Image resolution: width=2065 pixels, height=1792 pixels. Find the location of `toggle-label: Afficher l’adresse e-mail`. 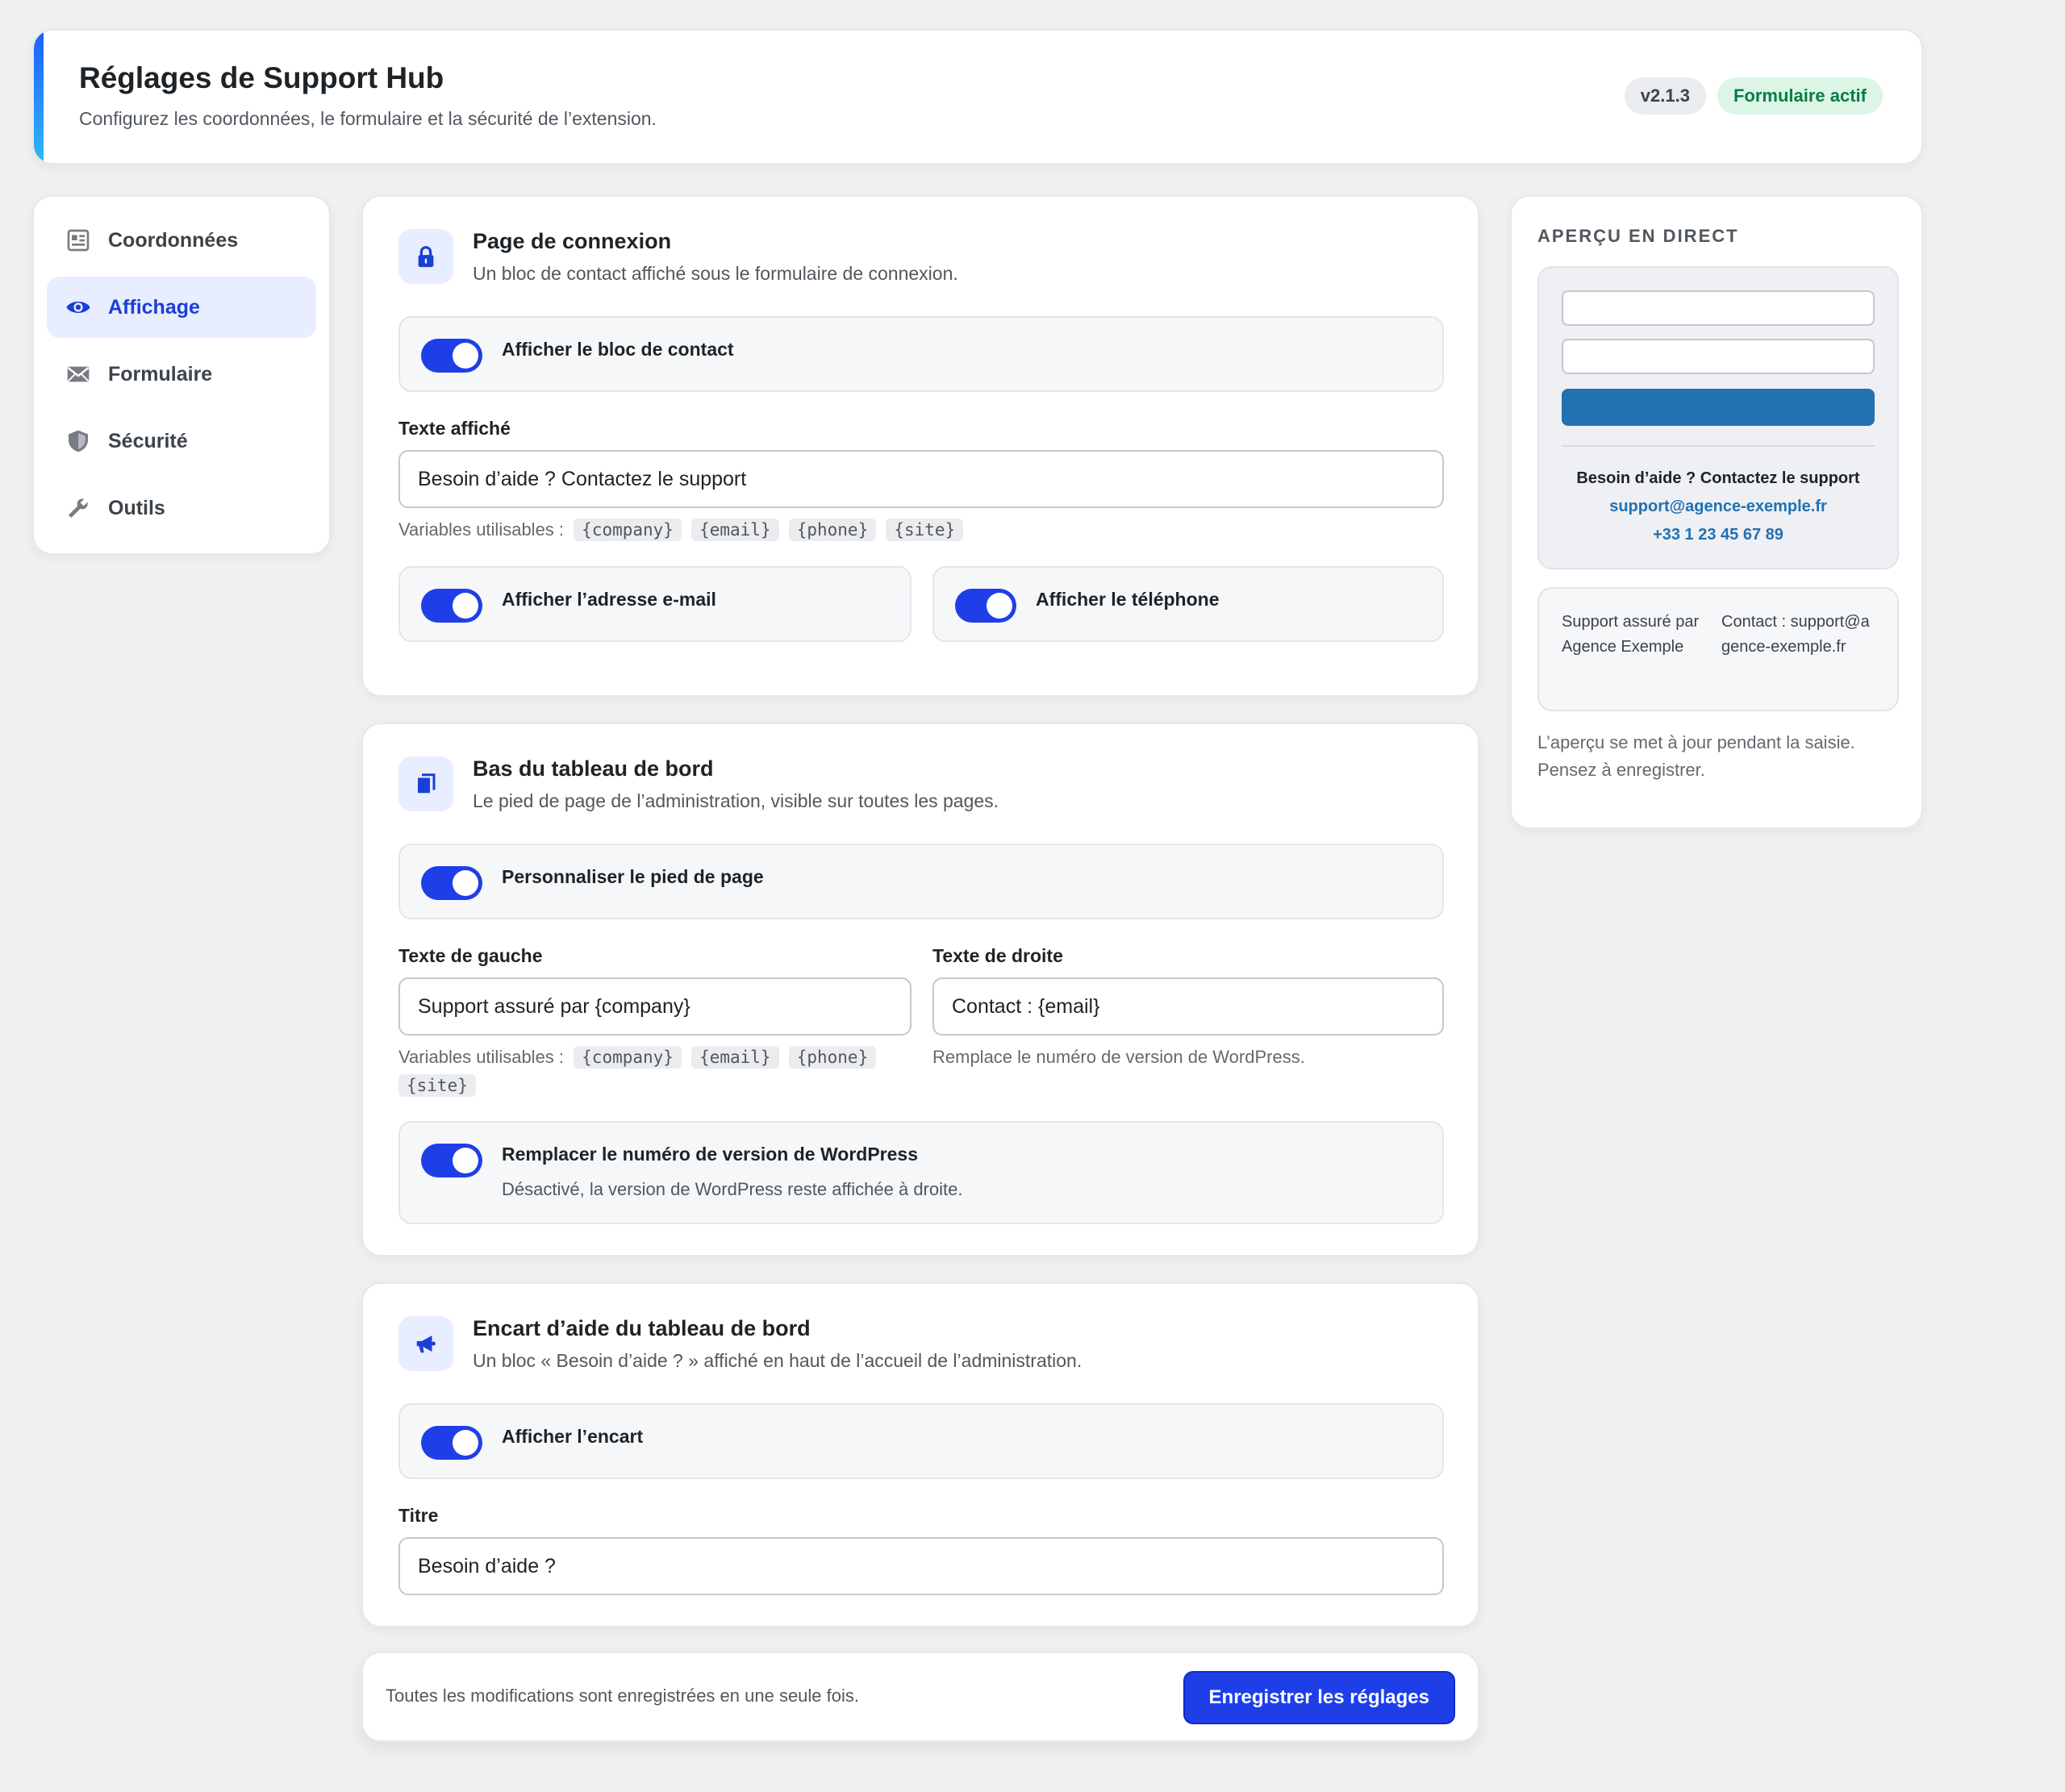

toggle-label: Afficher l’adresse e-mail is located at coordinates (609, 599).